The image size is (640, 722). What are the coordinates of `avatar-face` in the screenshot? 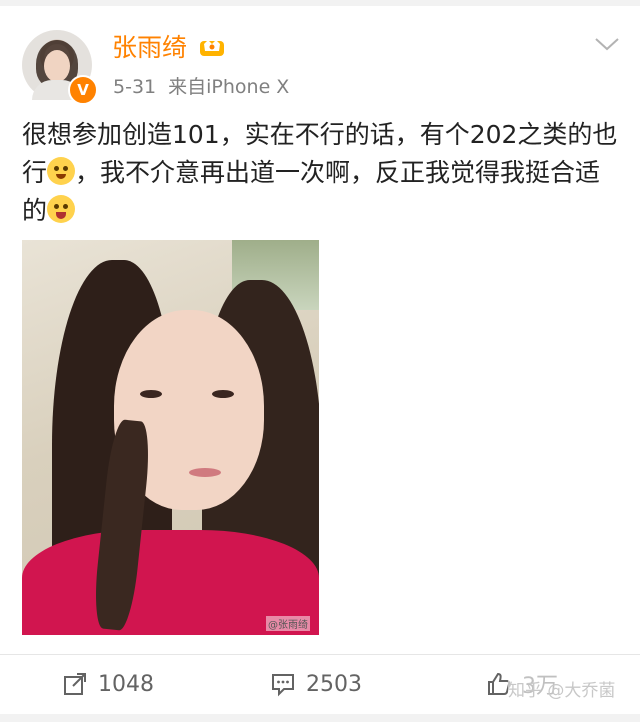 It's located at (57, 66).